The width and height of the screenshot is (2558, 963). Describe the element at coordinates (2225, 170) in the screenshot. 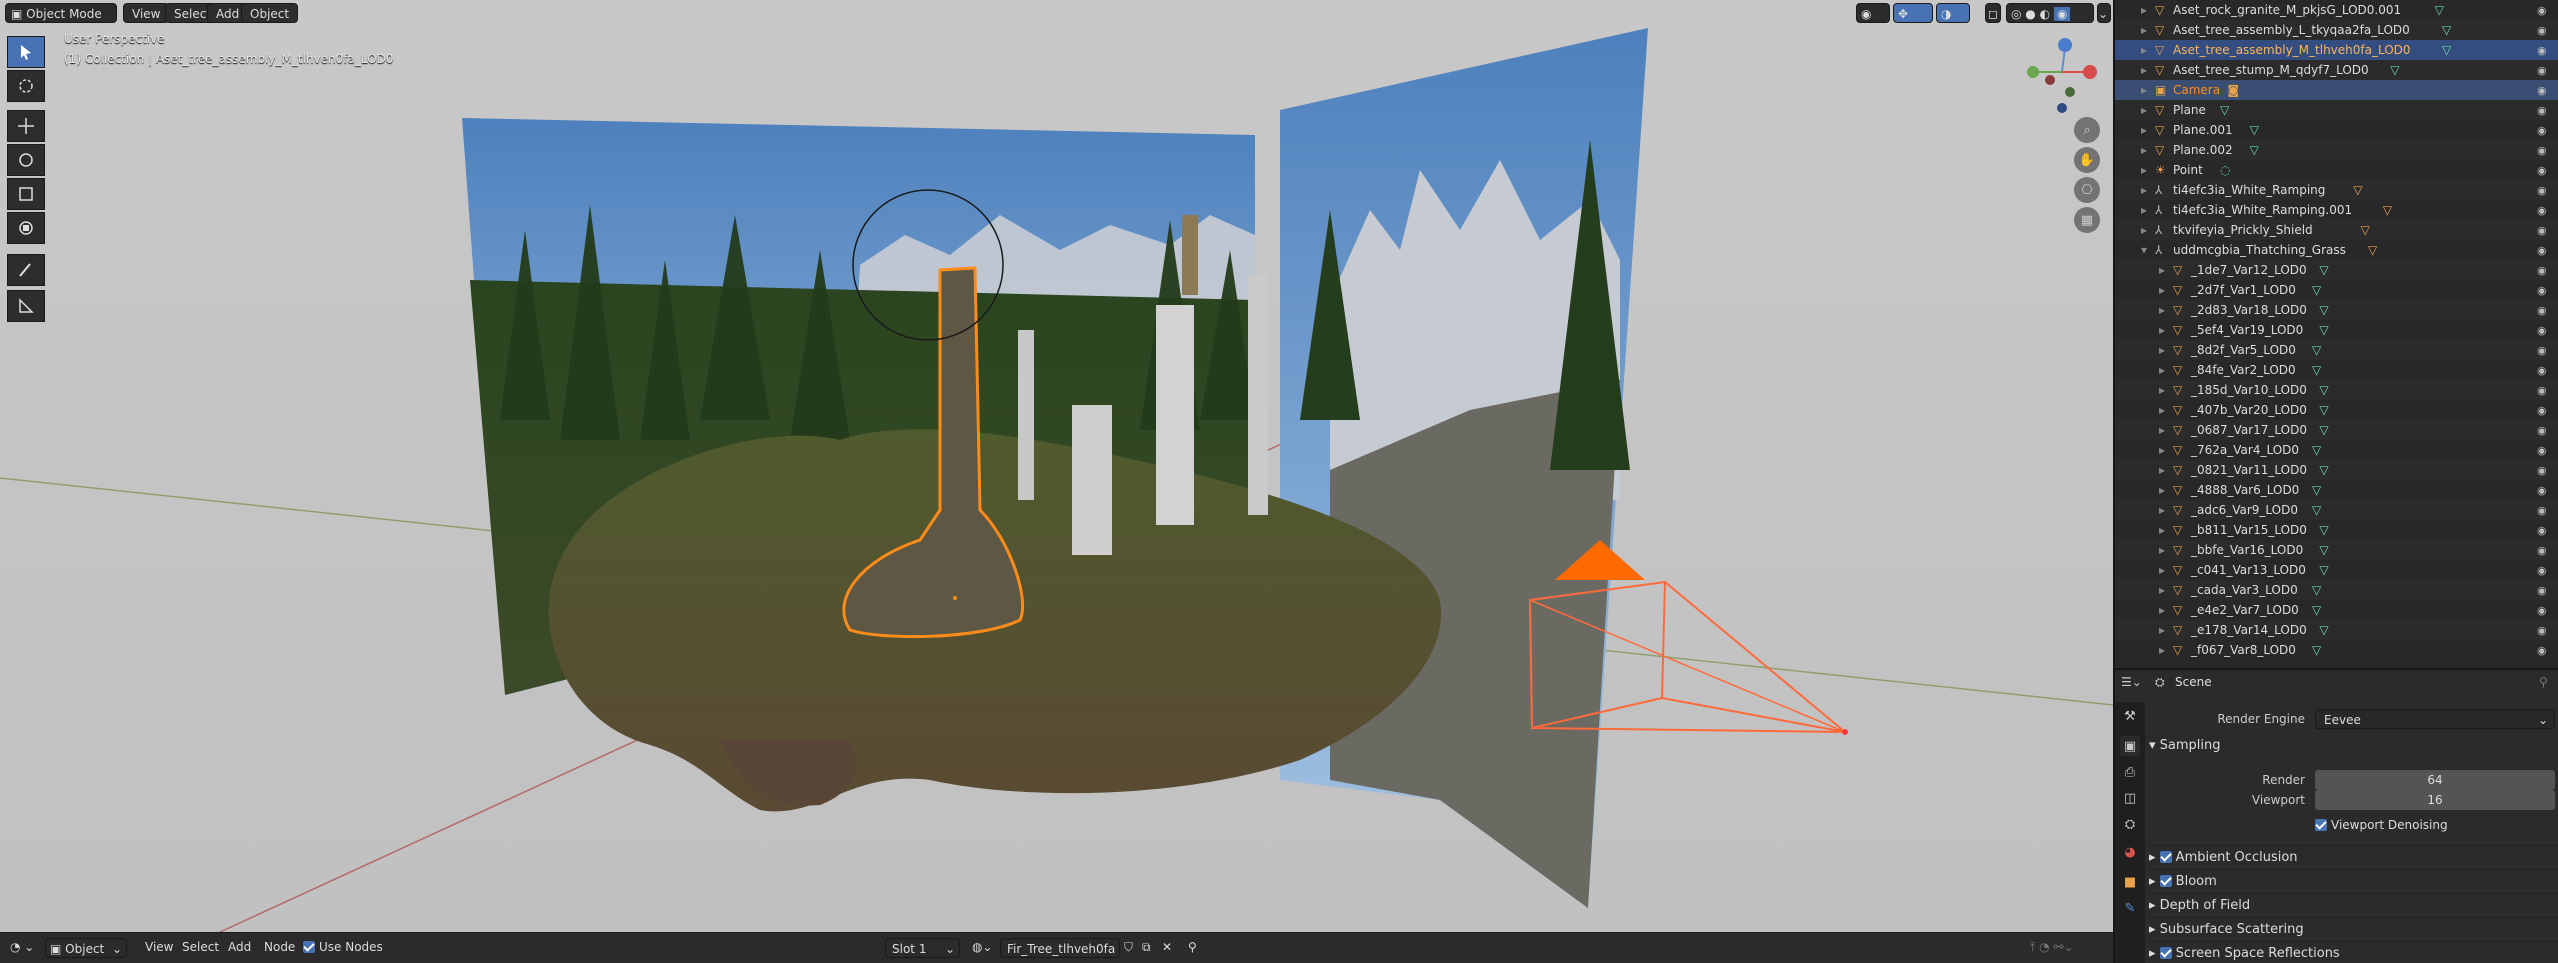

I see `mesh-data-icon: ◌` at that location.